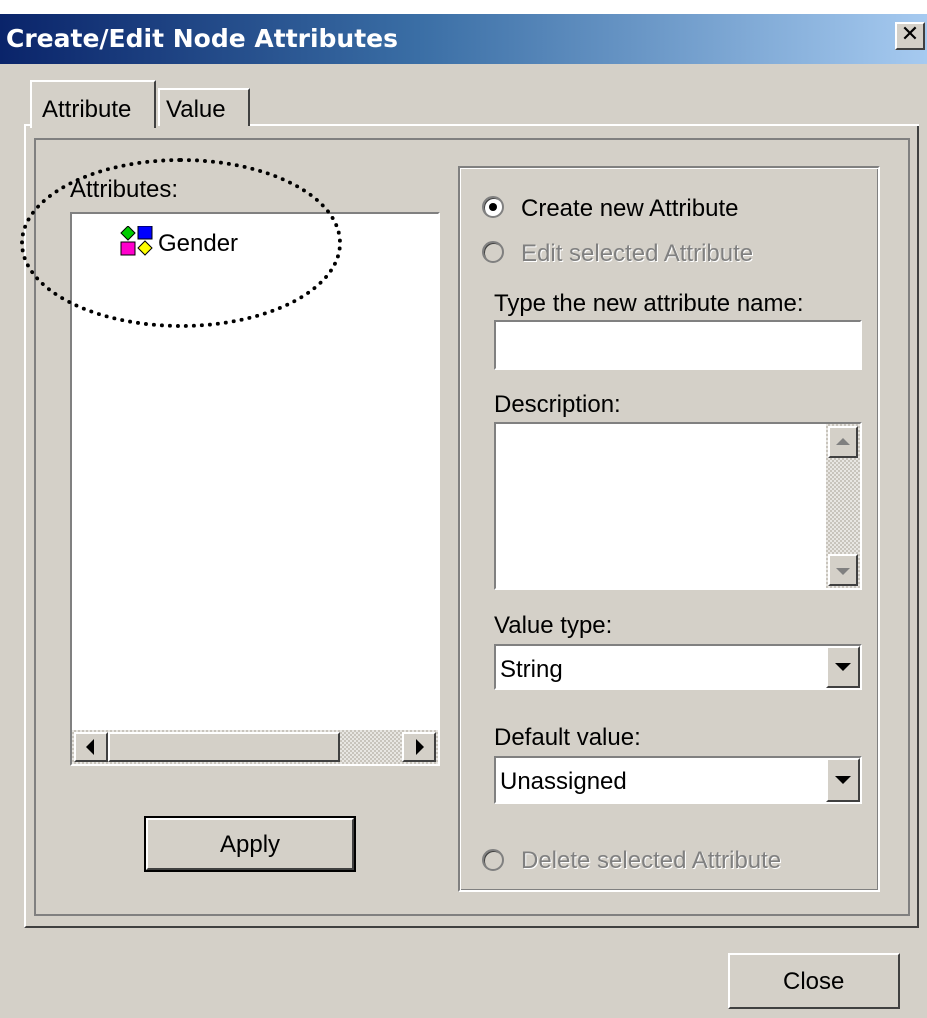  I want to click on delete-attribute-label: Delete selected Attribute, so click(651, 860).